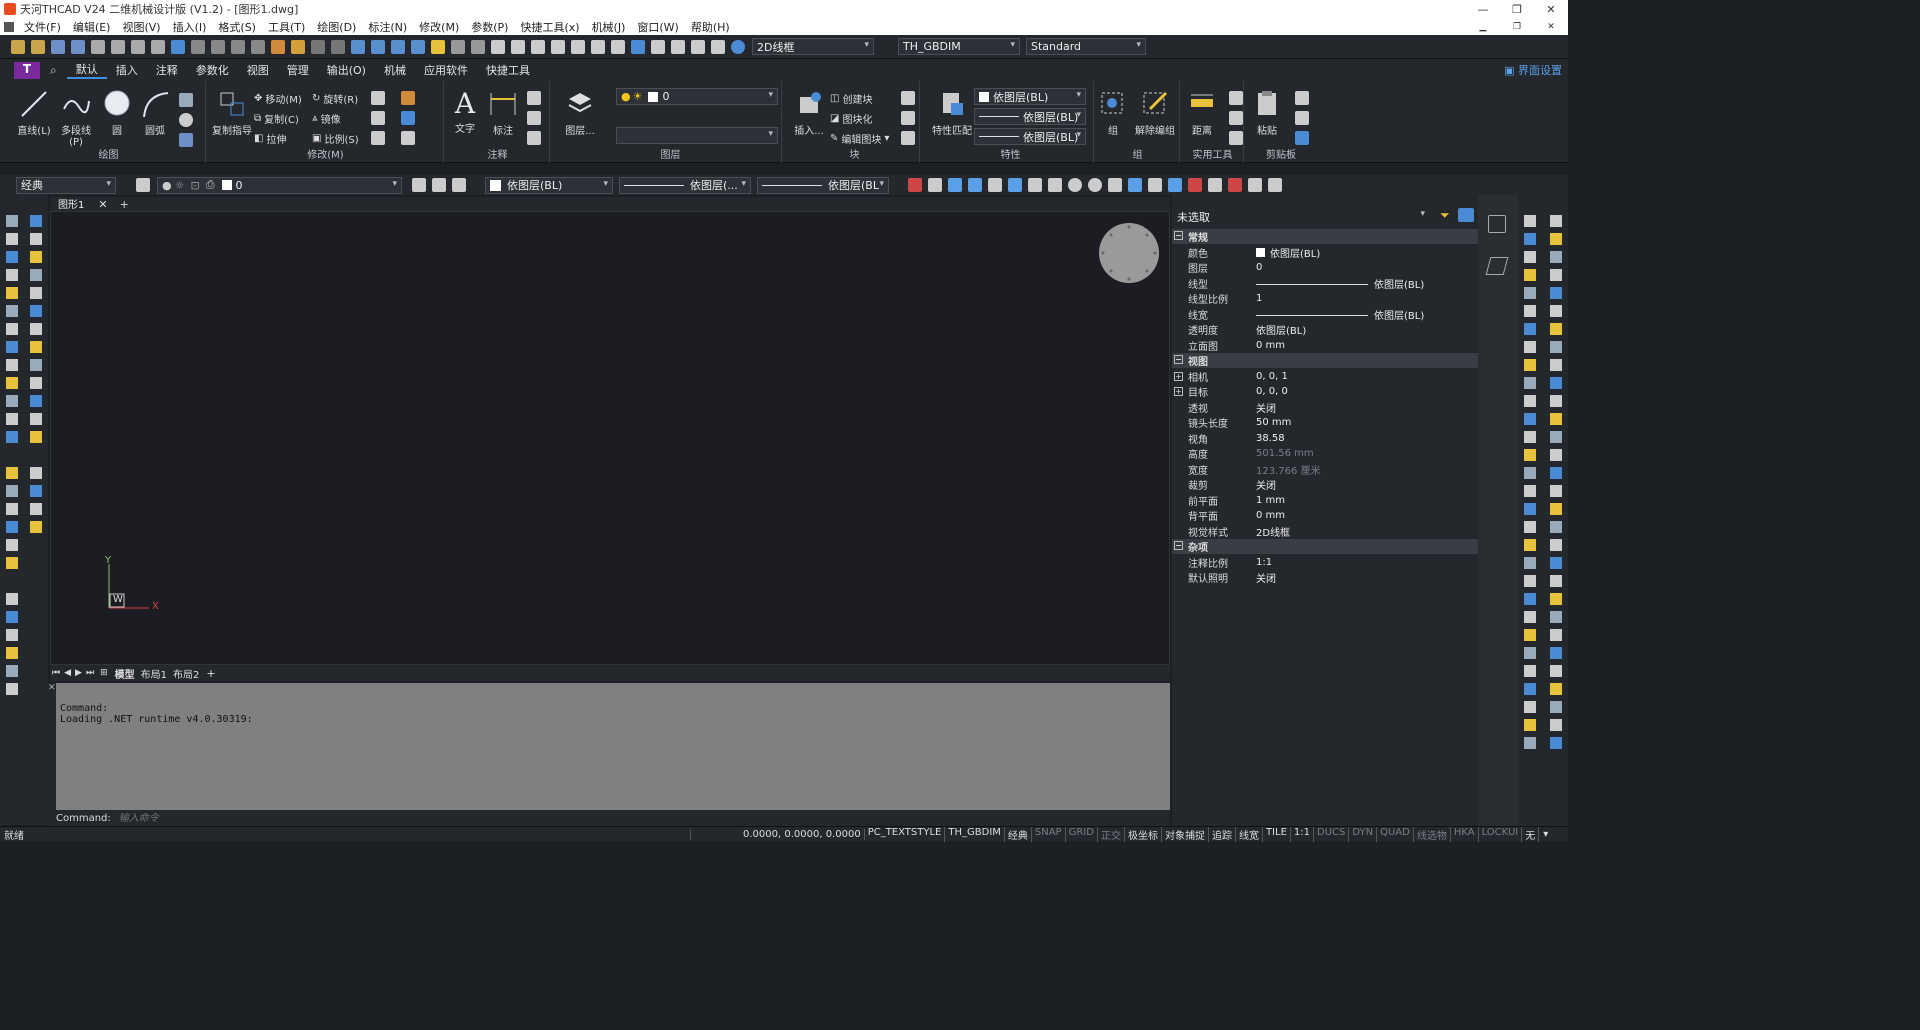 This screenshot has height=1030, width=1920. I want to click on property-row: + 相机 0, 0, 1, so click(1325, 376).